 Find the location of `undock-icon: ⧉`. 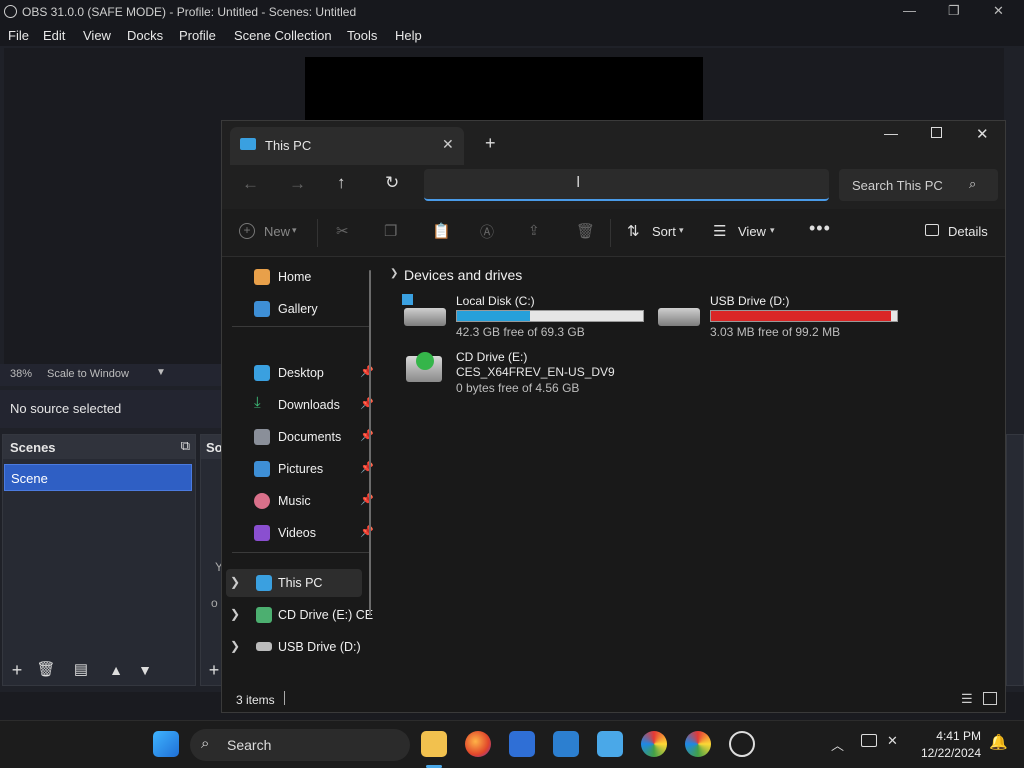

undock-icon: ⧉ is located at coordinates (185, 446).